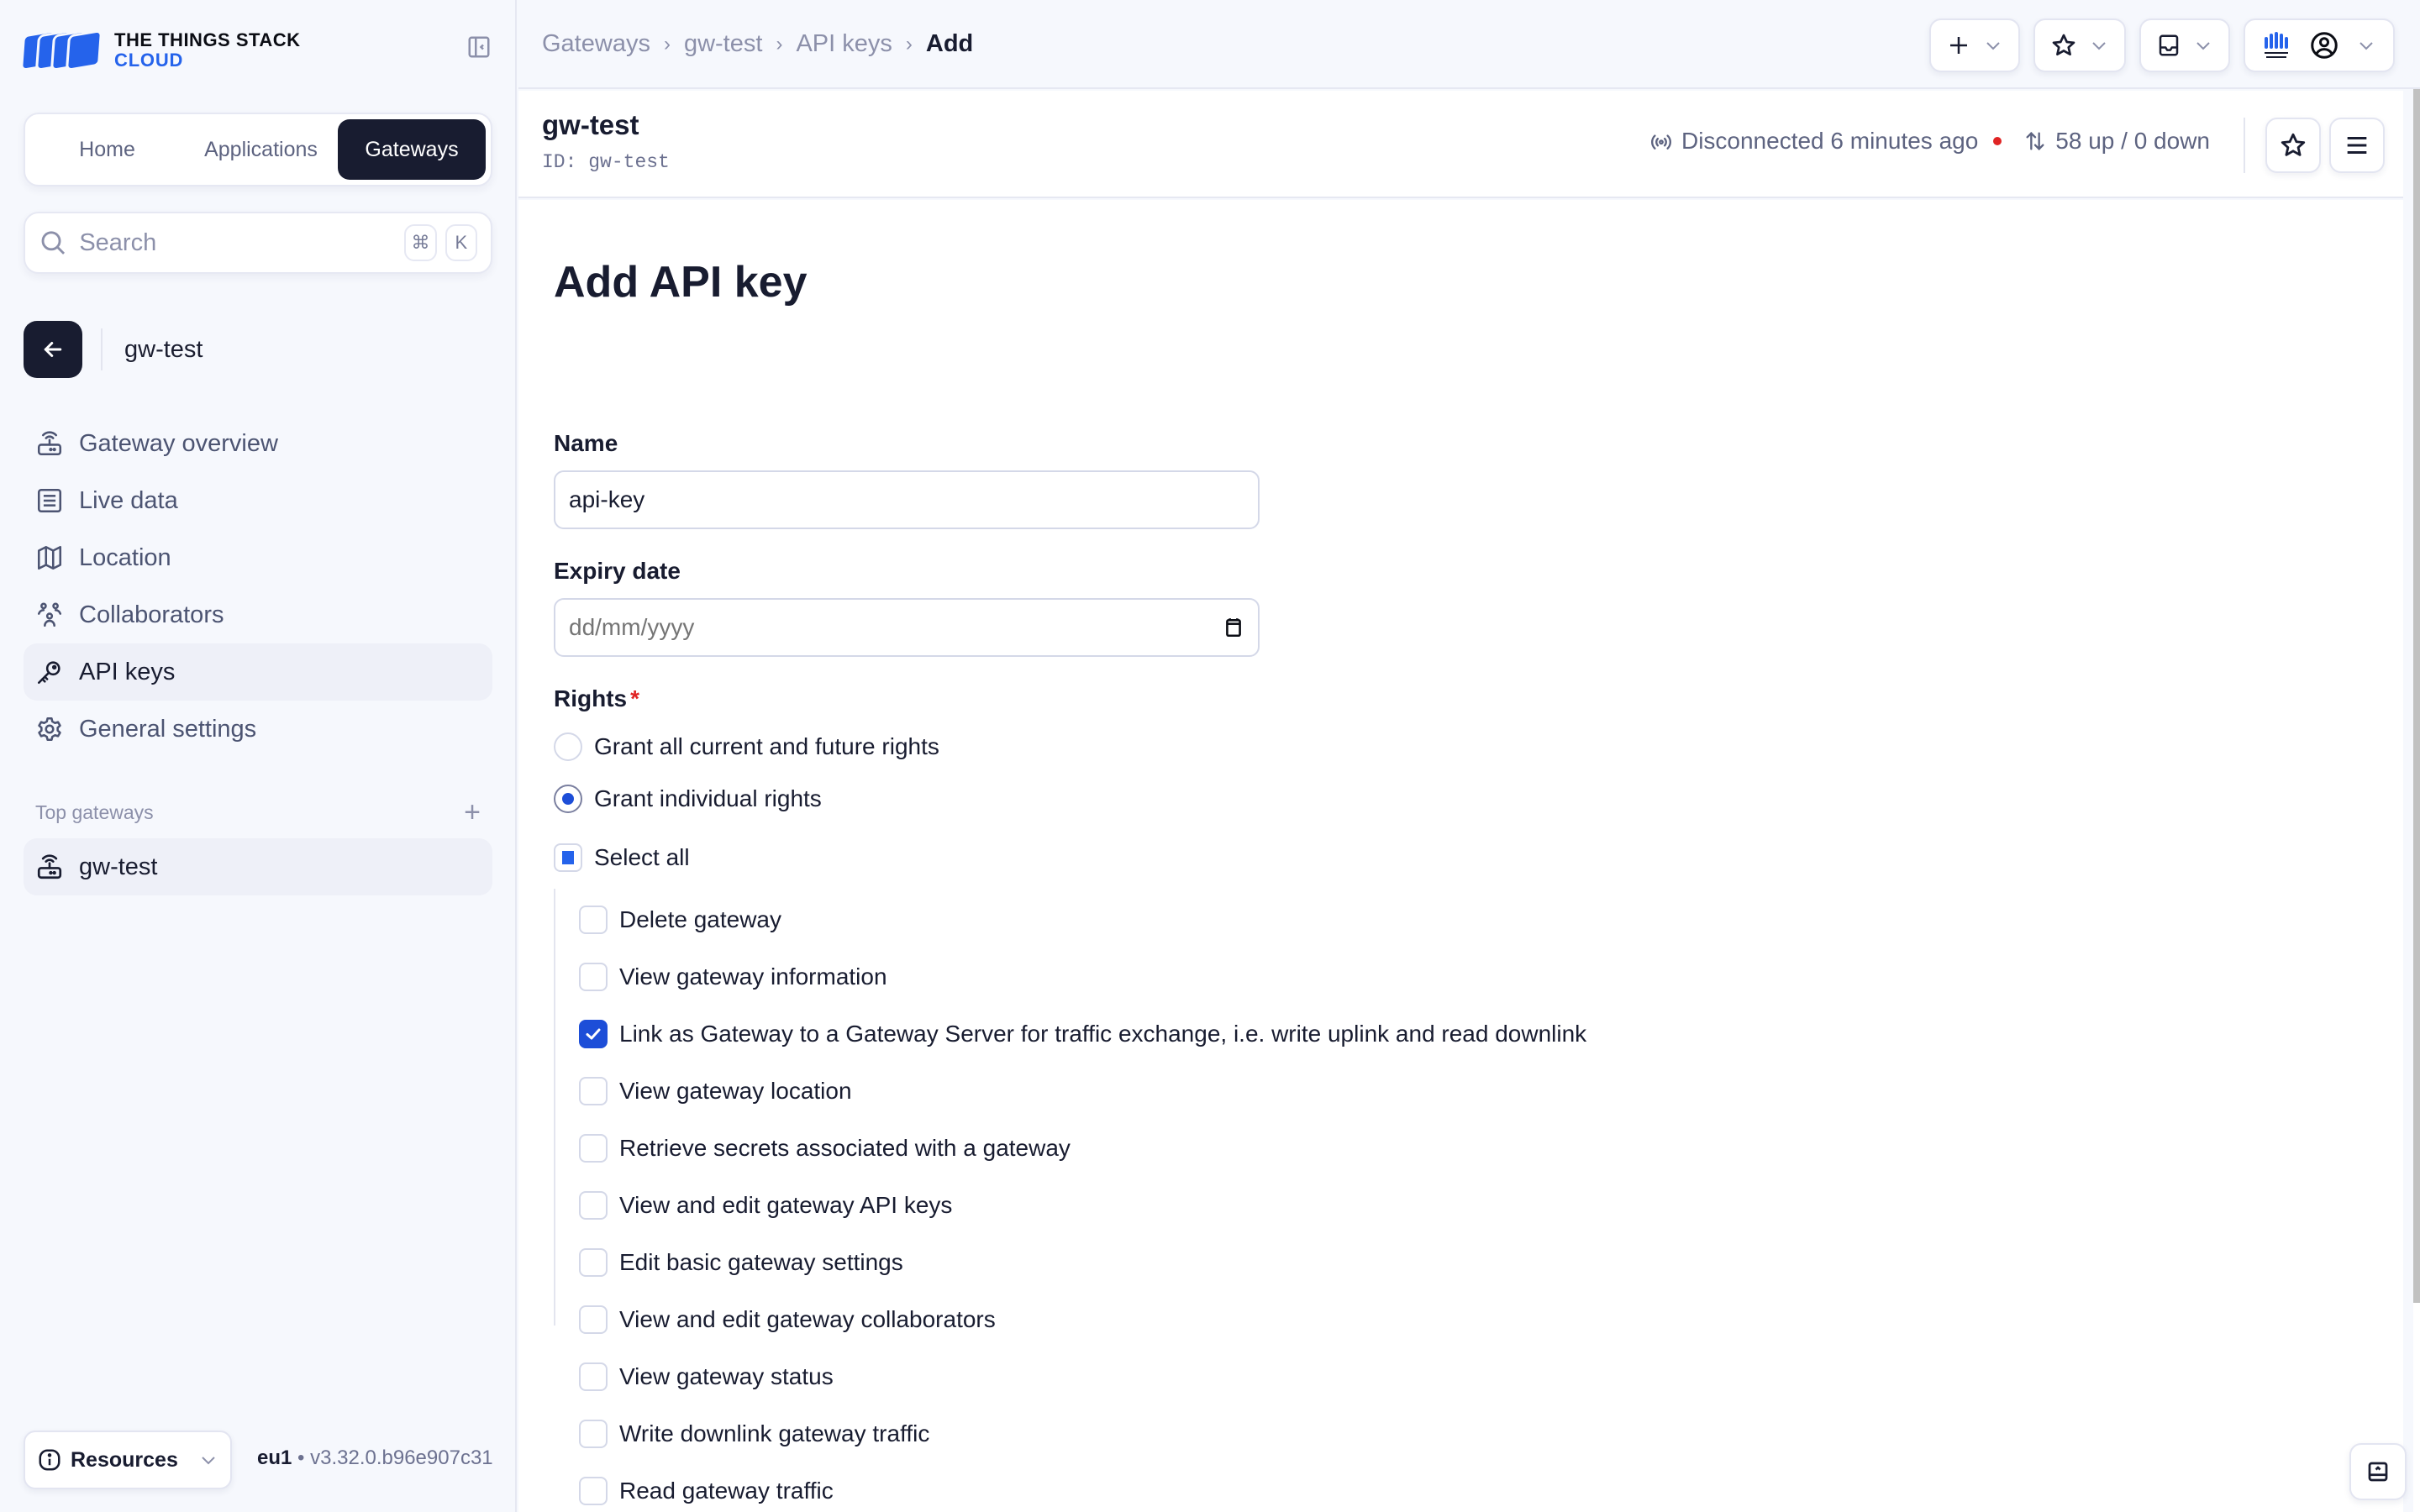  I want to click on sidebar-item-collaborators: Collaborators, so click(258, 614).